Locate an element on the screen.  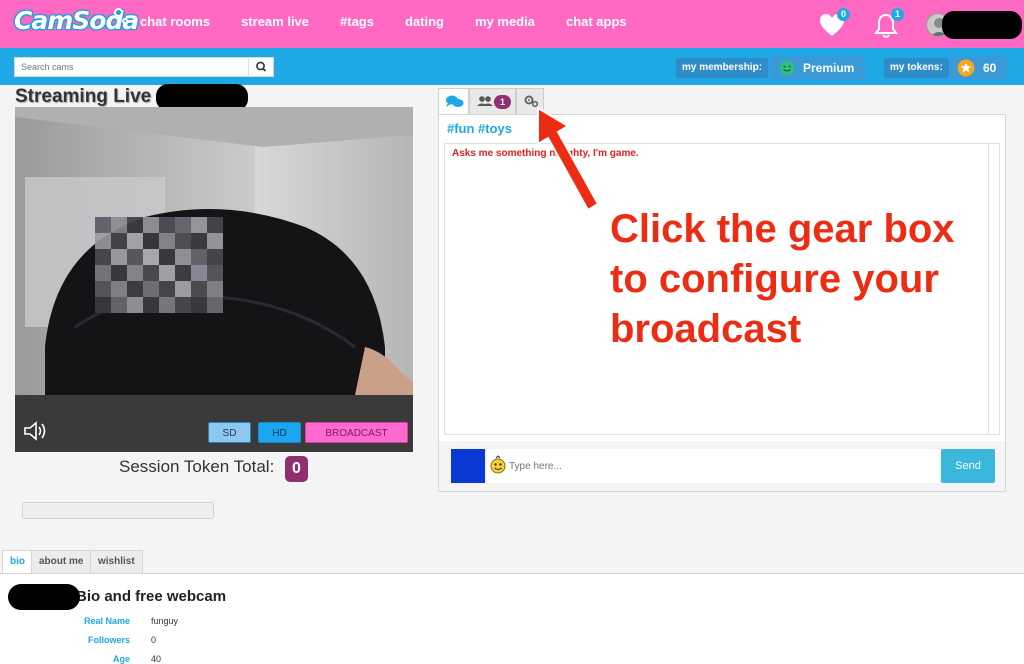
bio-row-followers: Followers 0 is located at coordinates (150, 643).